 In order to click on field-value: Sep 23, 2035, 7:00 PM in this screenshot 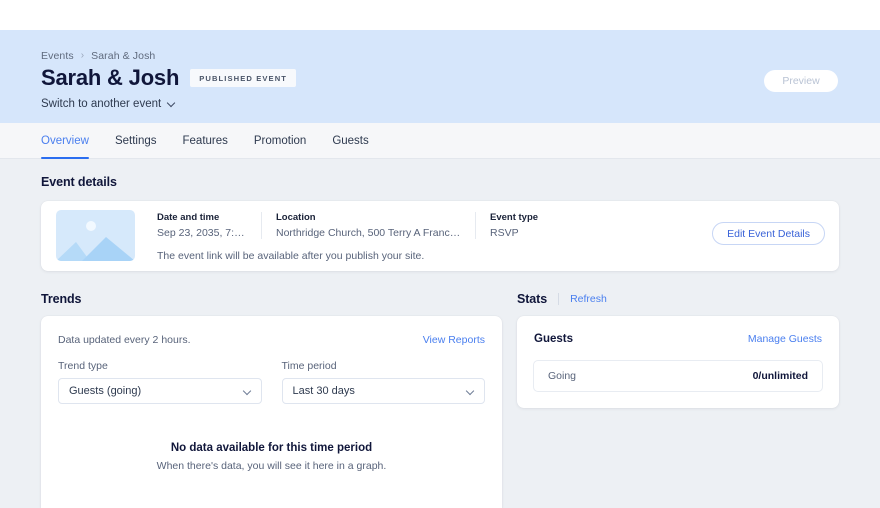, I will do `click(202, 233)`.